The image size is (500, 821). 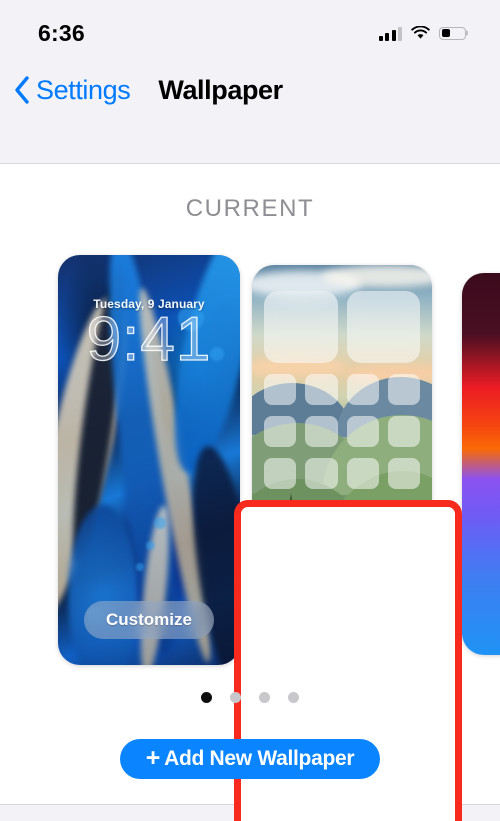 What do you see at coordinates (250, 812) in the screenshot?
I see `bottom-section-strip` at bounding box center [250, 812].